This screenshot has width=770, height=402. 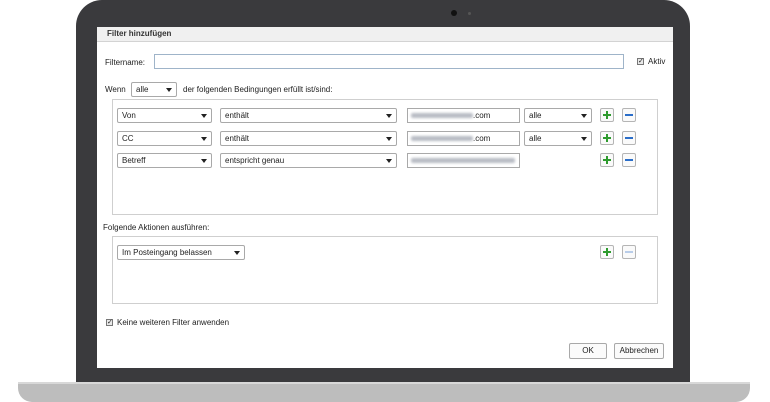 What do you see at coordinates (629, 252) in the screenshot?
I see `remove-action-button` at bounding box center [629, 252].